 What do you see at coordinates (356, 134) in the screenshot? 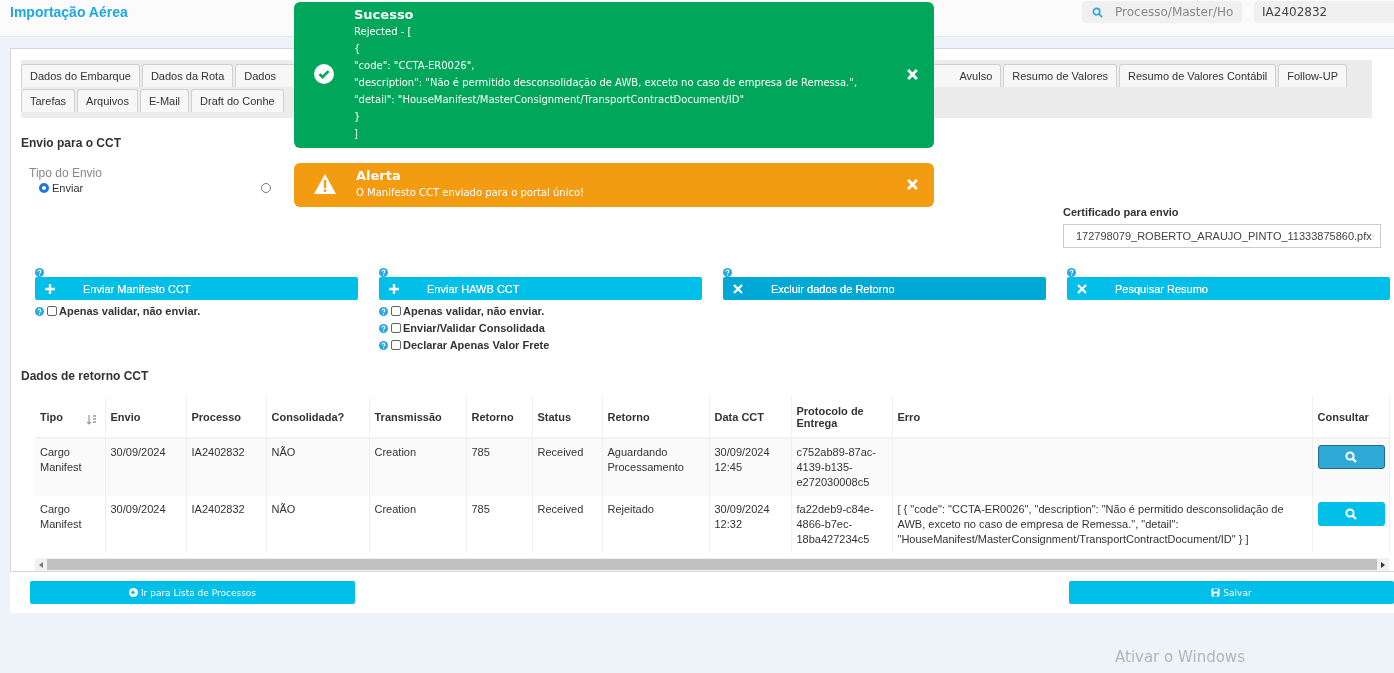
I see `toast-message: ]` at bounding box center [356, 134].